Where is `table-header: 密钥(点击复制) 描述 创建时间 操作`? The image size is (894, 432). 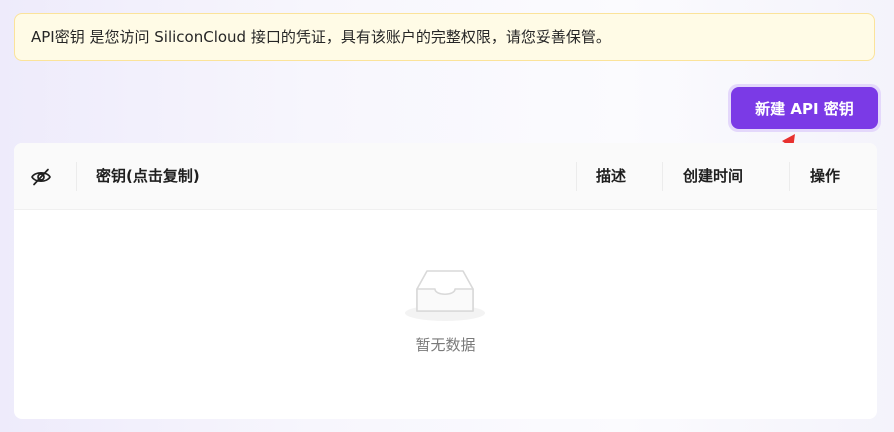 table-header: 密钥(点击复制) 描述 创建时间 操作 is located at coordinates (445, 176).